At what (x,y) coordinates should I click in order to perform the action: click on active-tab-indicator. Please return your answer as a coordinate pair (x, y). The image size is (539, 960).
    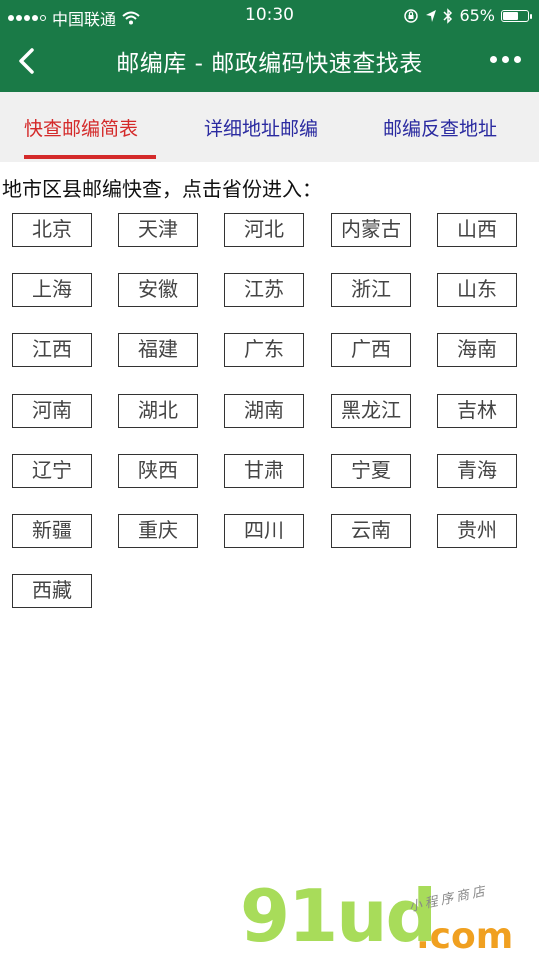
    Looking at the image, I should click on (90, 157).